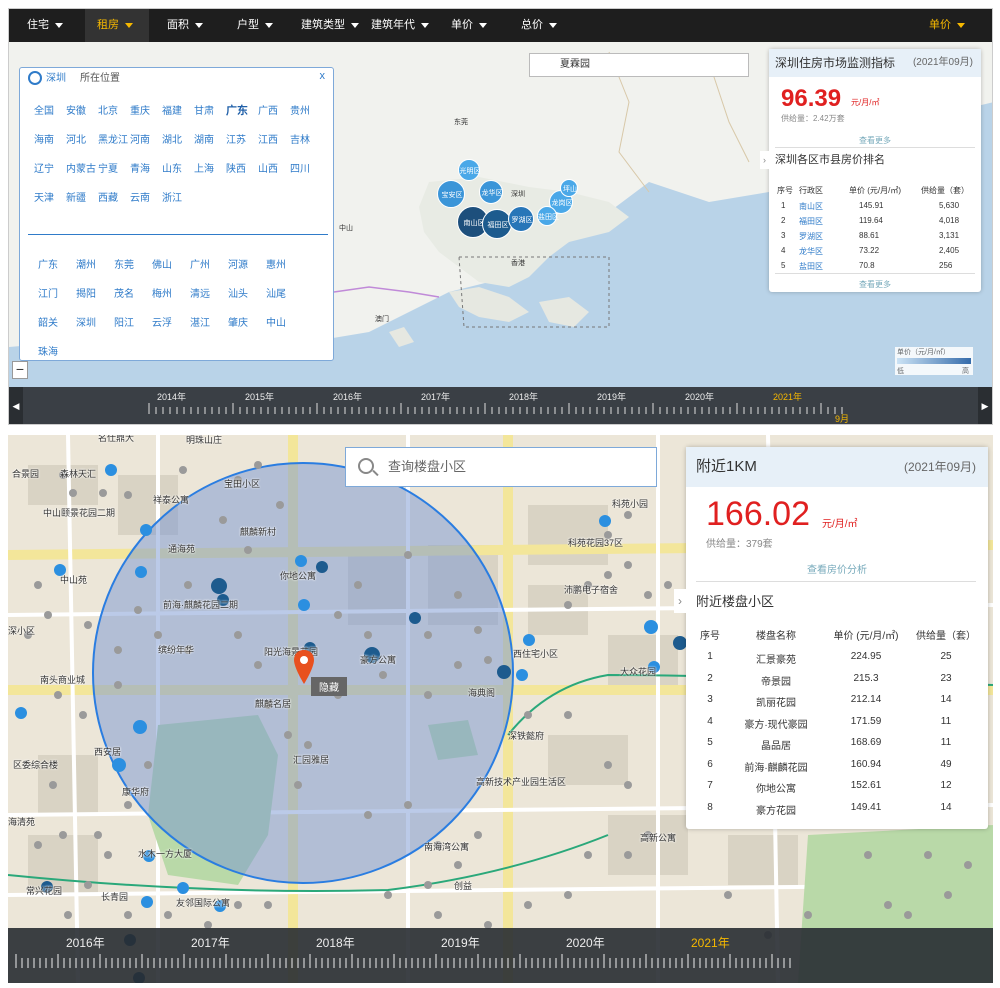 The image size is (1000, 988). Describe the element at coordinates (255, 25) in the screenshot. I see `filter-layout-button: 户型` at that location.